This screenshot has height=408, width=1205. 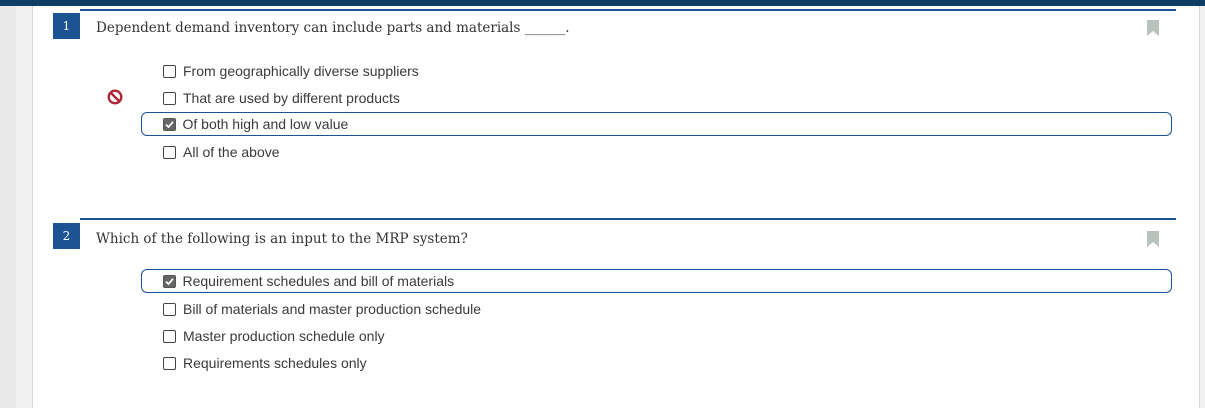 What do you see at coordinates (8, 207) in the screenshot?
I see `left-margin` at bounding box center [8, 207].